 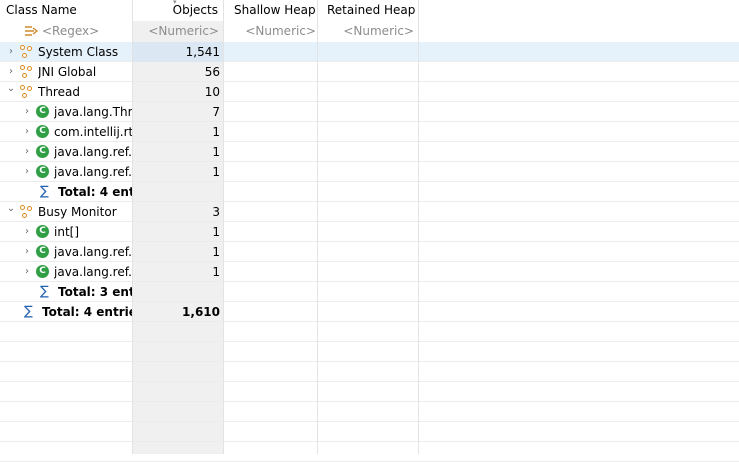 What do you see at coordinates (369, 52) in the screenshot?
I see `table-row: 1,541 › System Class` at bounding box center [369, 52].